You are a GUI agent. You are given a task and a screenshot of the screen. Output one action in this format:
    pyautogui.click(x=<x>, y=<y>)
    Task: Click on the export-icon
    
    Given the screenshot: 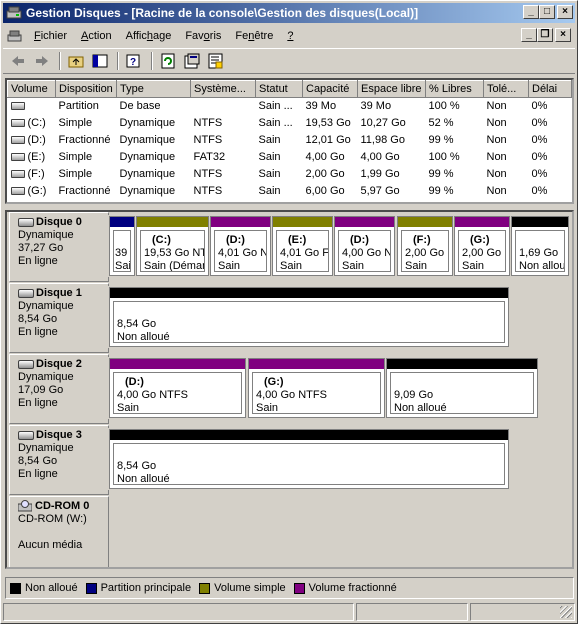 What is the action you would take?
    pyautogui.click(x=216, y=61)
    